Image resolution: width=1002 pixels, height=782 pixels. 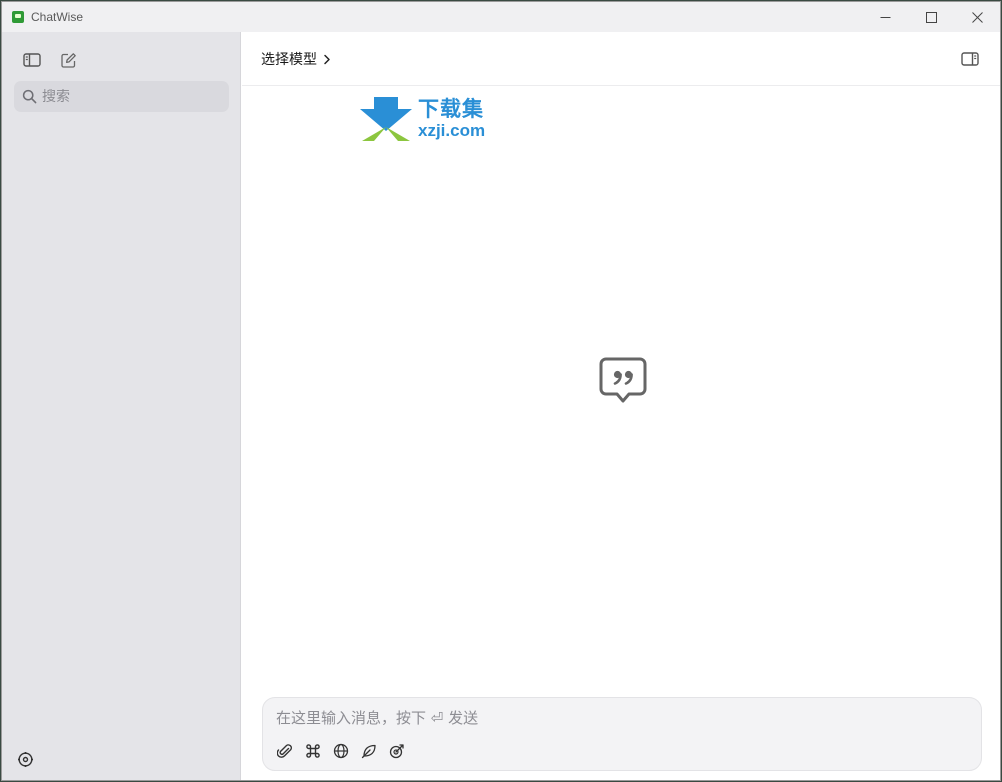 What do you see at coordinates (50, 60) in the screenshot?
I see `sidebar-toolbar` at bounding box center [50, 60].